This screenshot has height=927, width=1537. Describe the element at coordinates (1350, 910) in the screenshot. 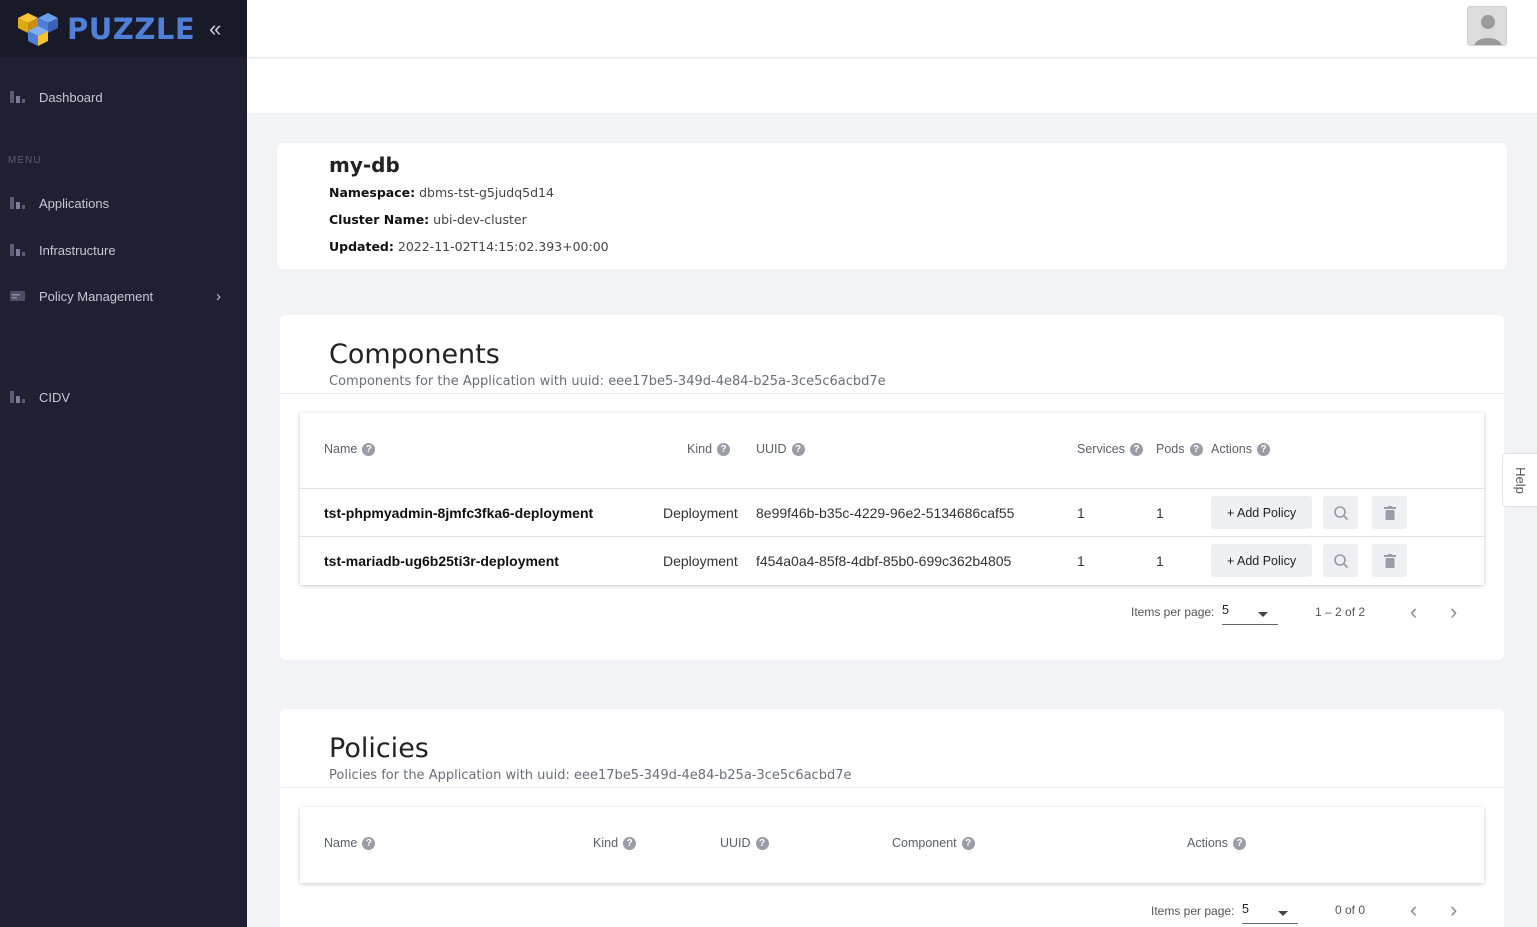

I see `page-range: 0 of 0` at that location.